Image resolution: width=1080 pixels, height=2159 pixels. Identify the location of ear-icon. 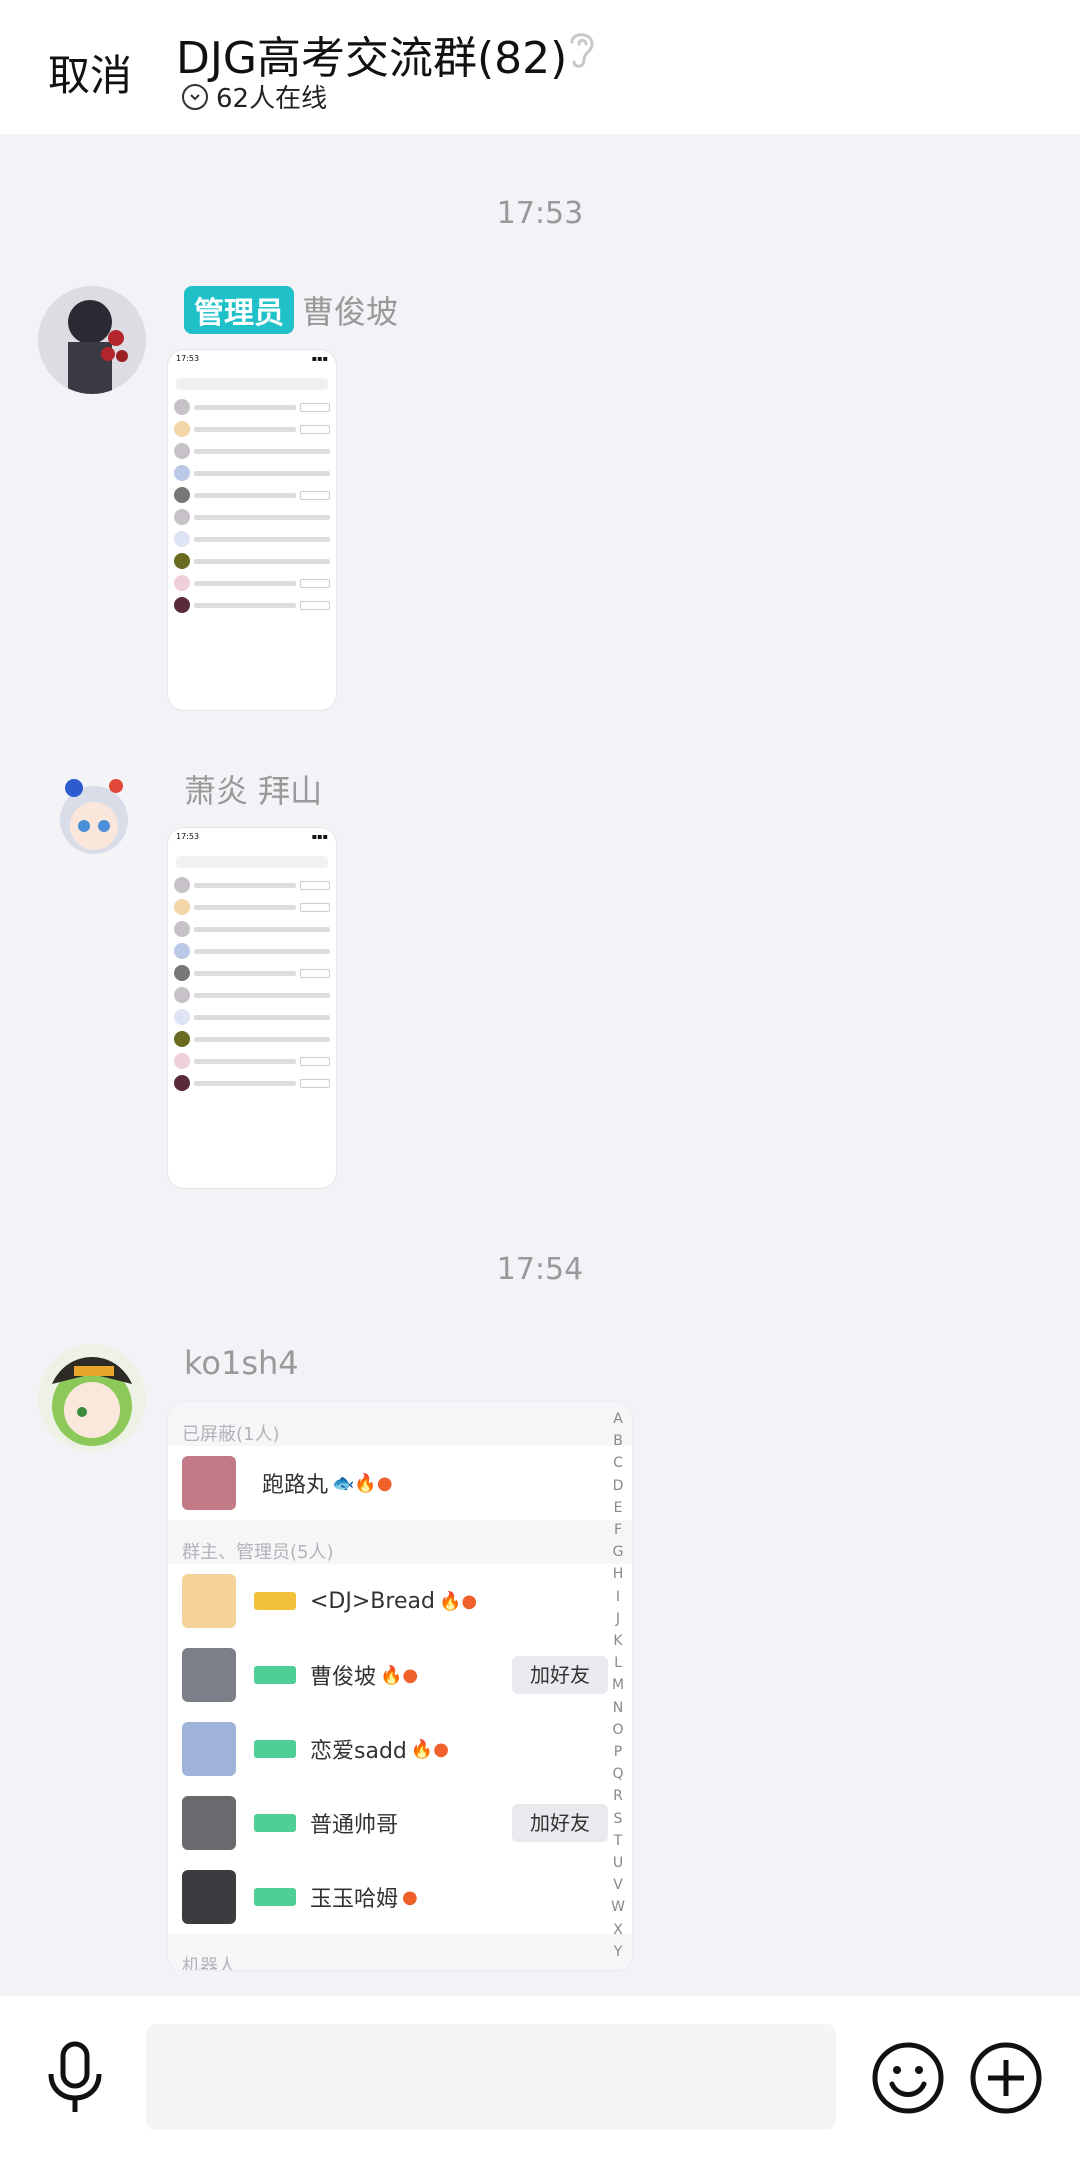
(582, 49).